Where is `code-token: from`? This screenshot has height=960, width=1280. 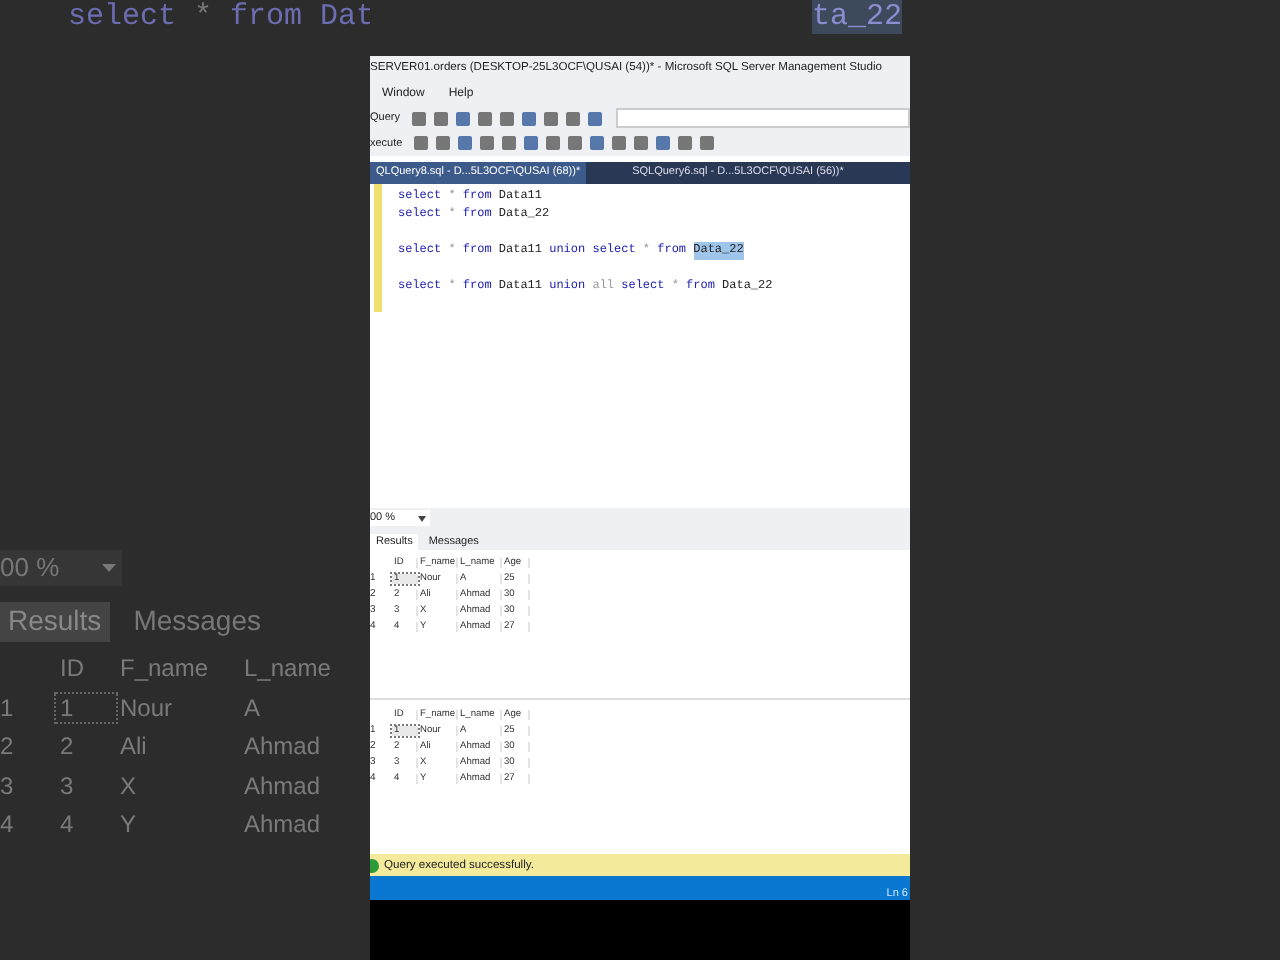 code-token: from is located at coordinates (266, 19).